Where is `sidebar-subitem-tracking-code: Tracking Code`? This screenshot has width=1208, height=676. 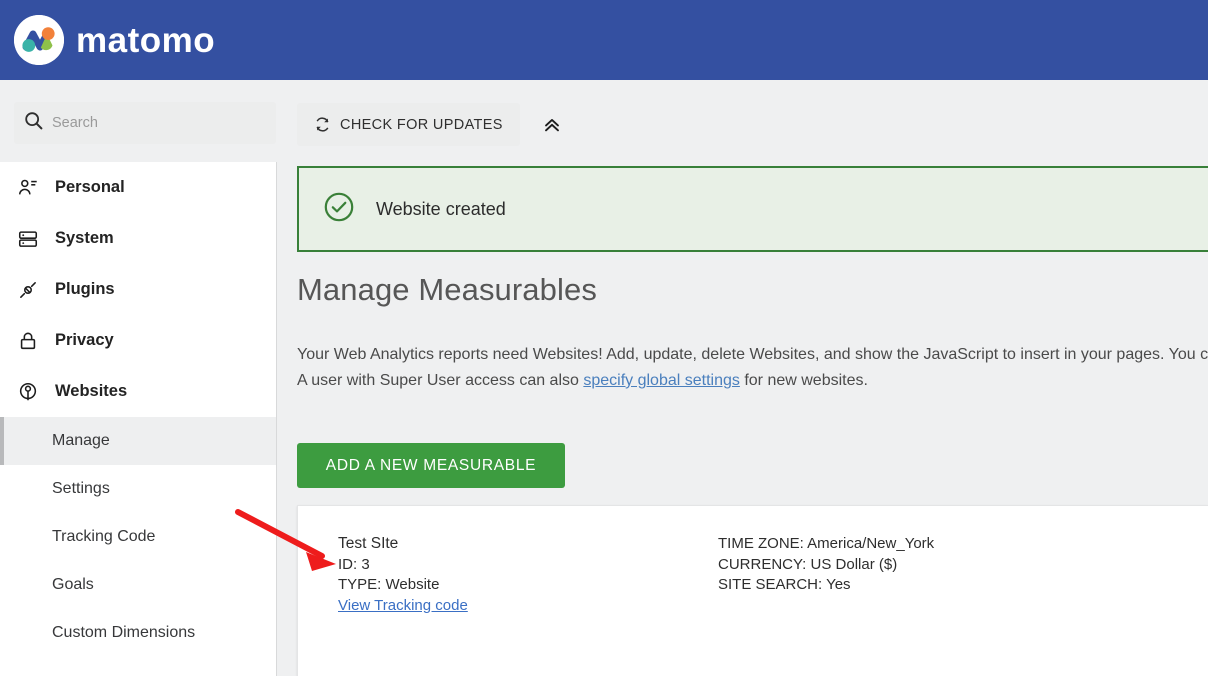
sidebar-subitem-tracking-code: Tracking Code is located at coordinates (138, 537).